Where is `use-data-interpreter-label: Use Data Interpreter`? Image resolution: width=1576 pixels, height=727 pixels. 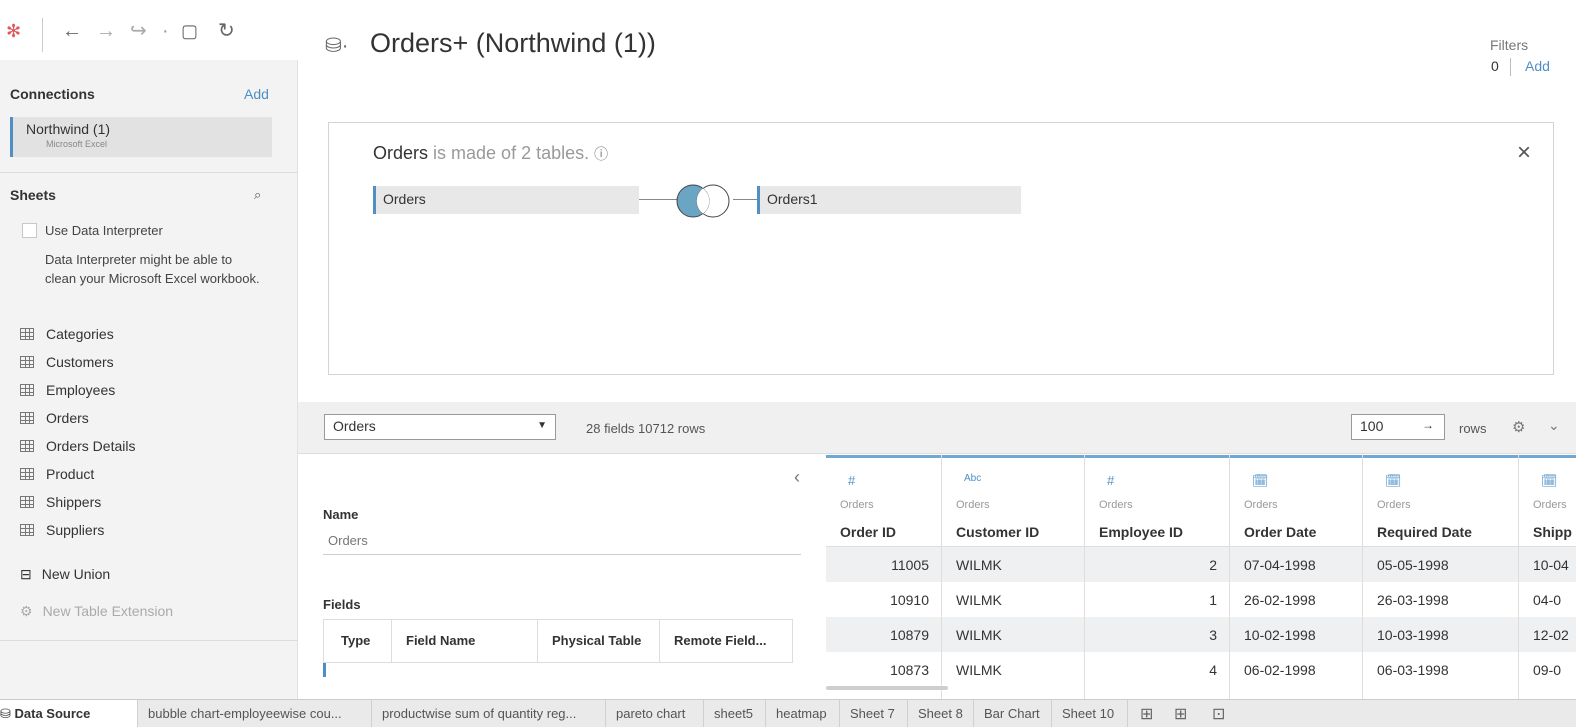 use-data-interpreter-label: Use Data Interpreter is located at coordinates (104, 230).